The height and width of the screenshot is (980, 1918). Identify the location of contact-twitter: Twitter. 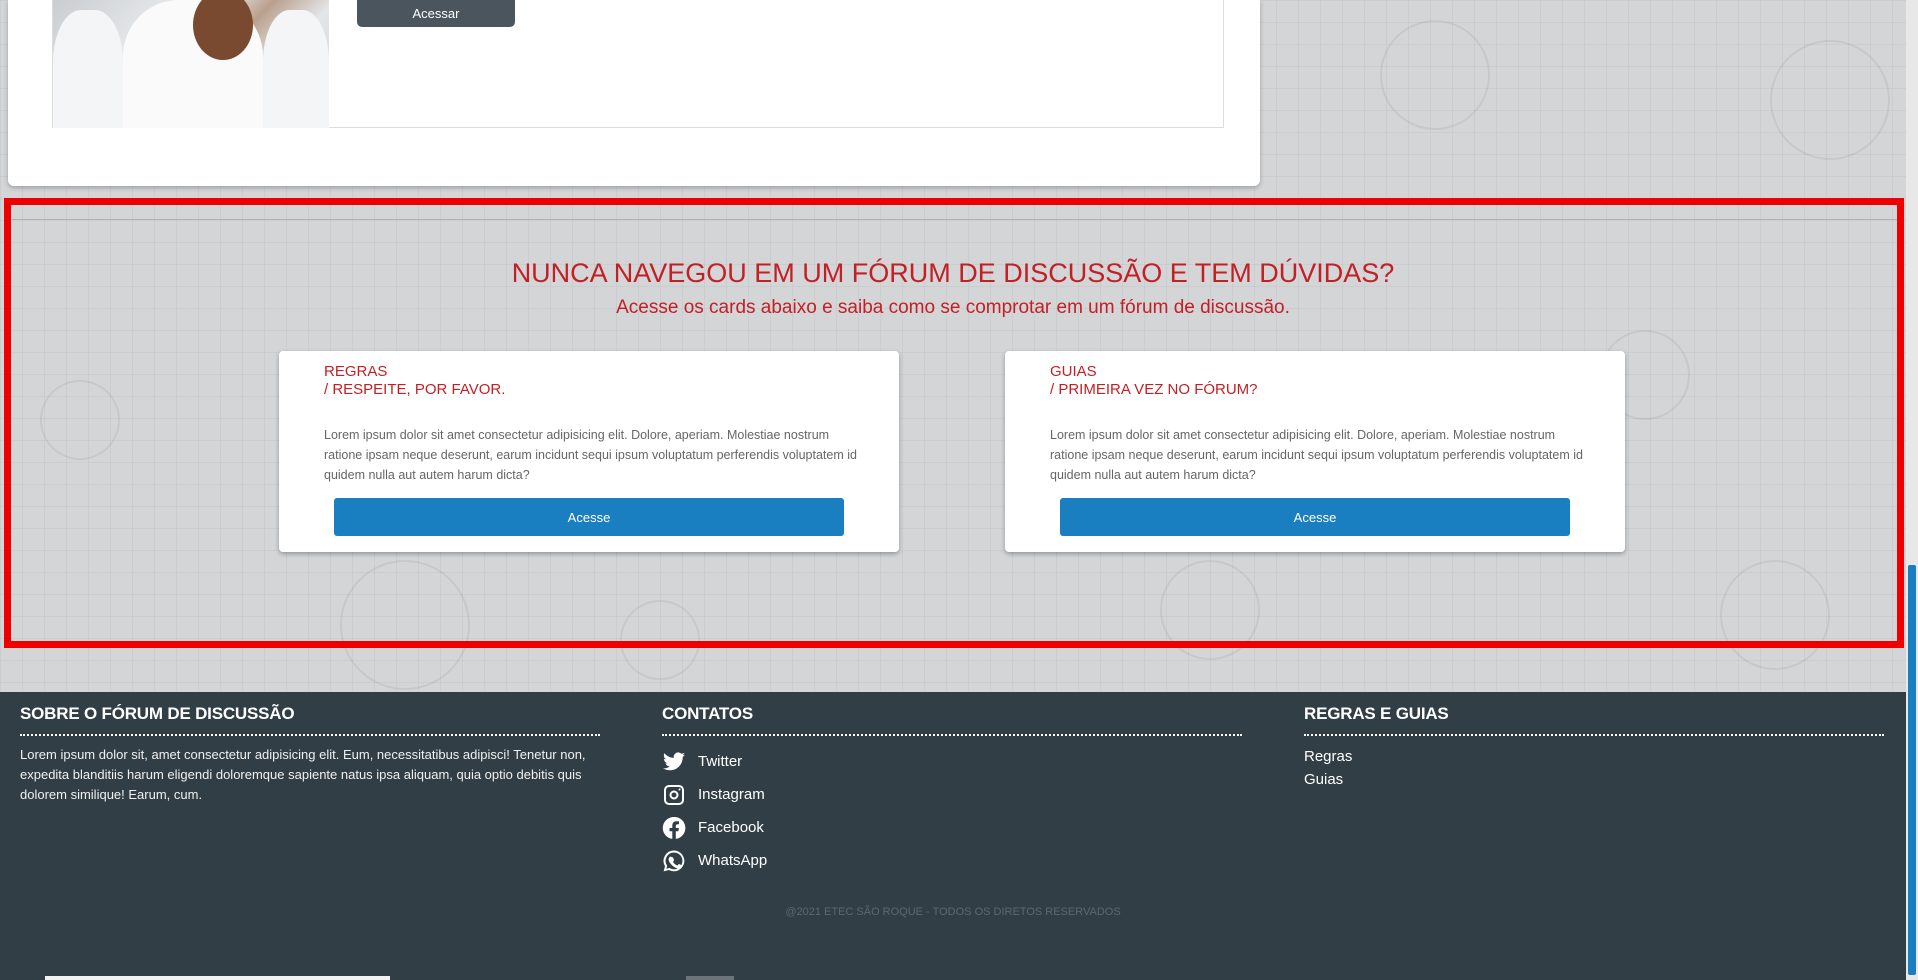
(952, 761).